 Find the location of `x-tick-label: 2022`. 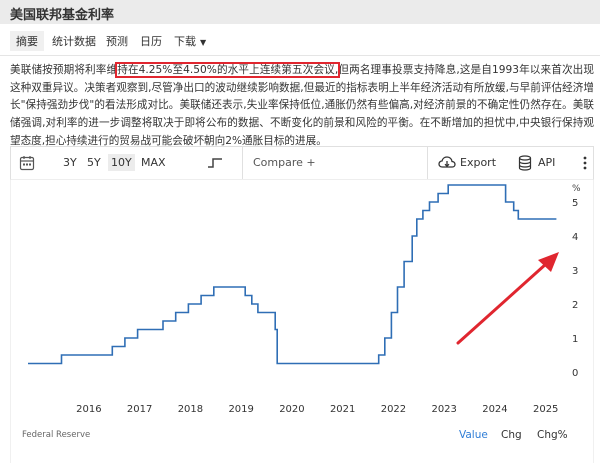

x-tick-label: 2022 is located at coordinates (393, 409).